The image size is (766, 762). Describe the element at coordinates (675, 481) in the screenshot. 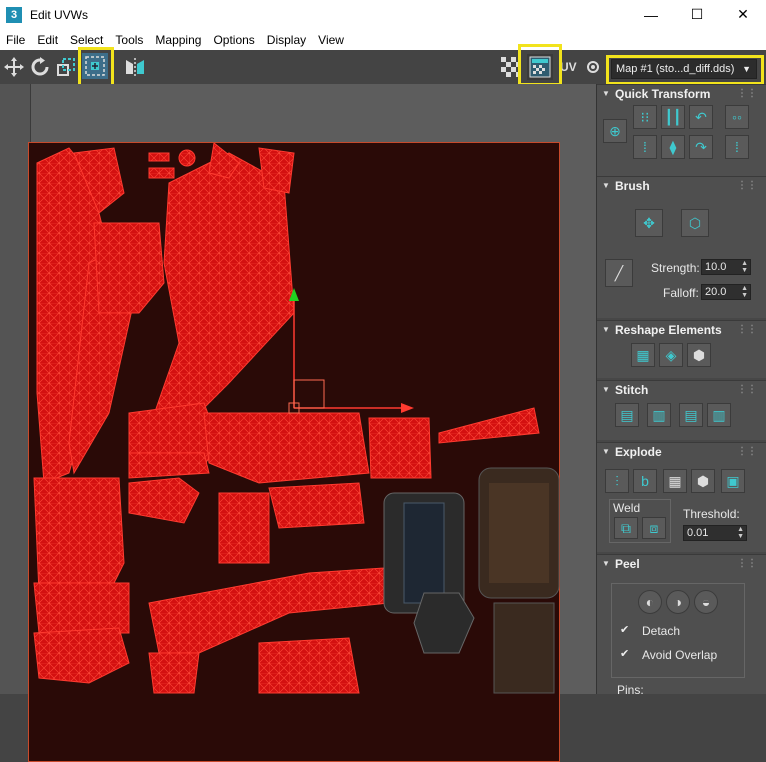

I see `explode-faces-icon: ▦` at that location.